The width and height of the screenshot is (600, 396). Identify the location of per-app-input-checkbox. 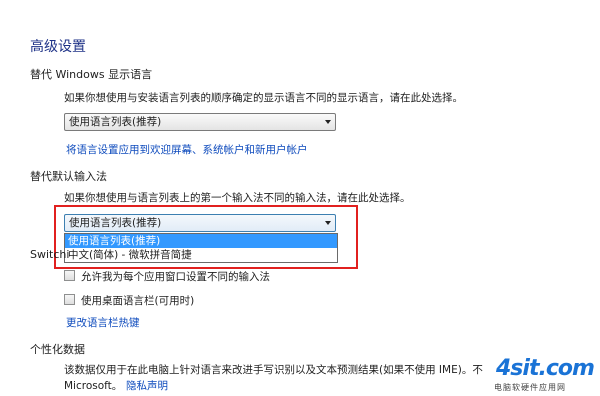
(69, 275).